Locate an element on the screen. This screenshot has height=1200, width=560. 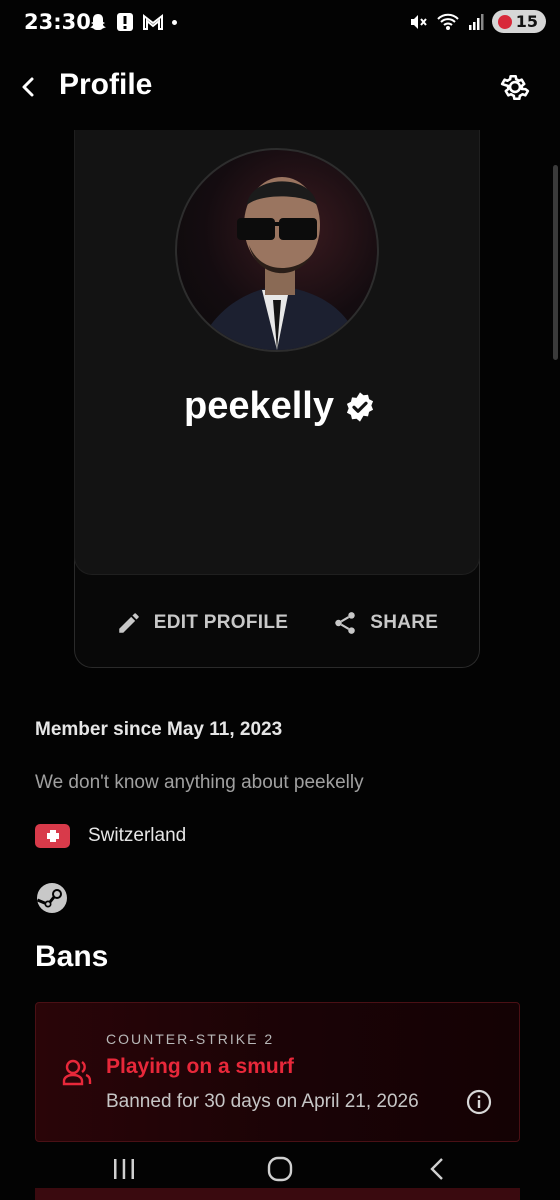
switzerland-flag-icon is located at coordinates (52, 836).